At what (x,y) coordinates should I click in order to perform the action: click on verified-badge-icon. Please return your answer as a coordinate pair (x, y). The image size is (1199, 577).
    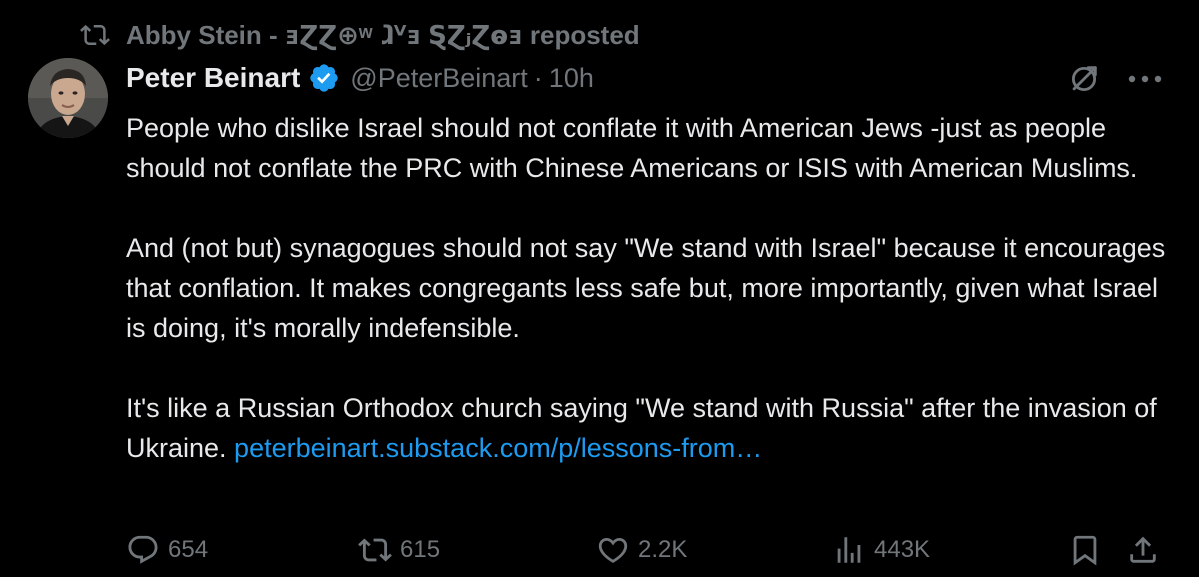
    Looking at the image, I should click on (324, 78).